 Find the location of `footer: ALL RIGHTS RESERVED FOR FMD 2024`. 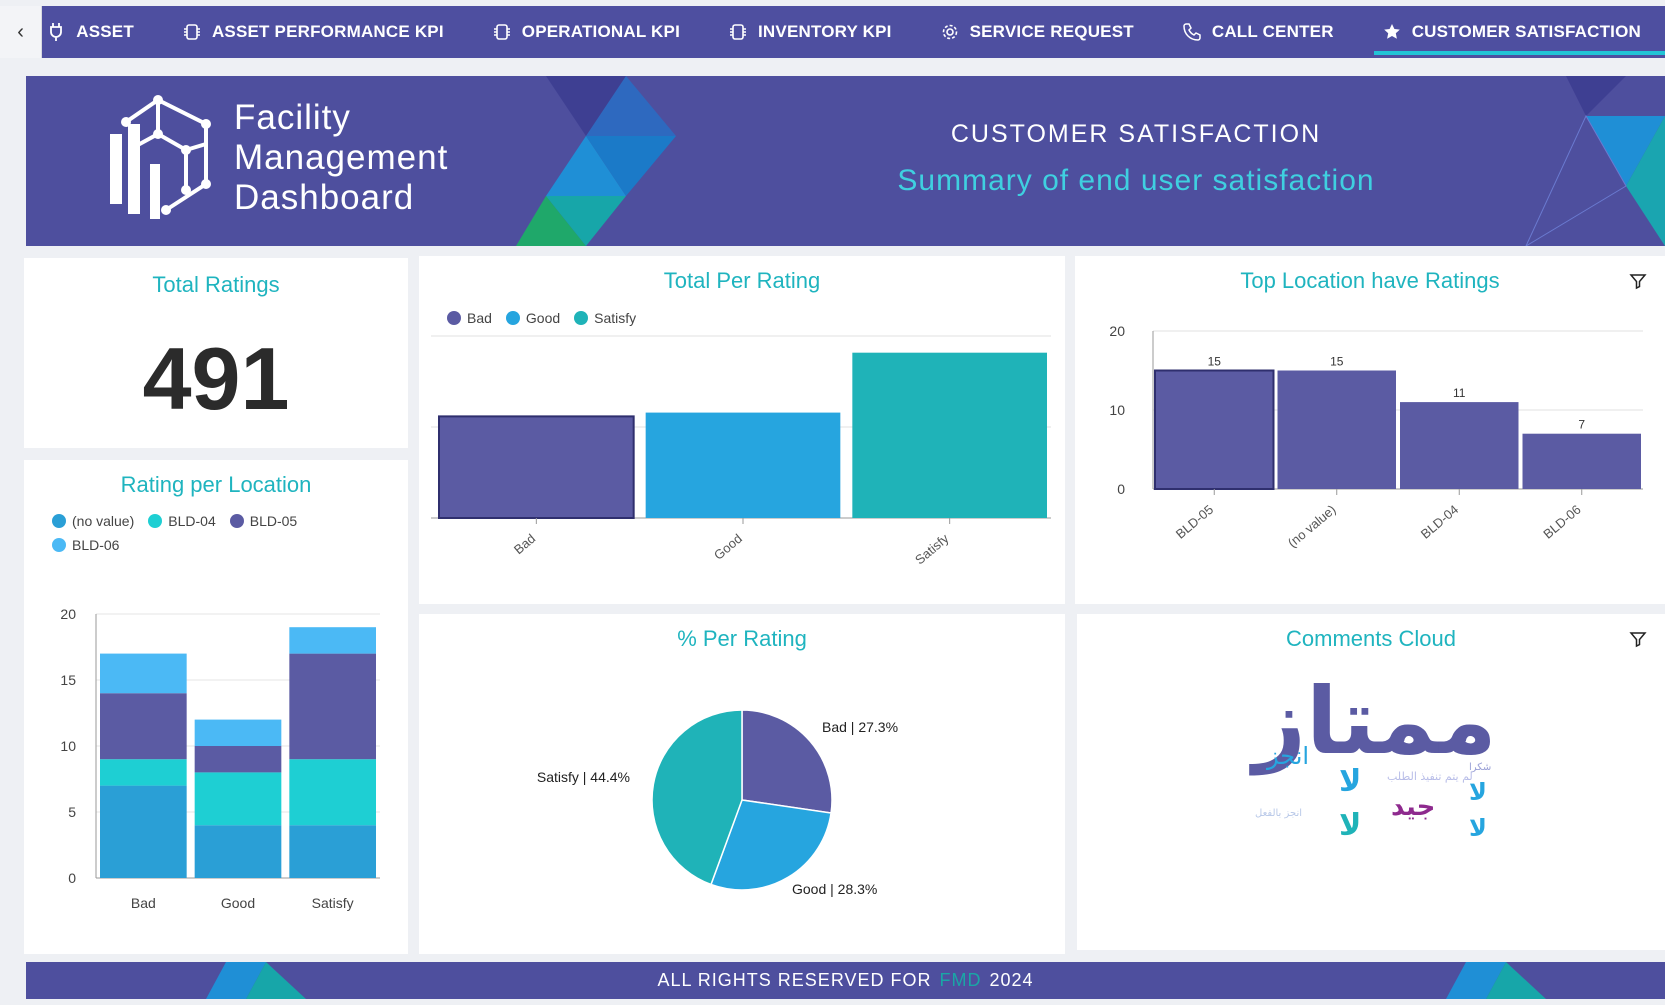

footer: ALL RIGHTS RESERVED FOR FMD 2024 is located at coordinates (845, 980).